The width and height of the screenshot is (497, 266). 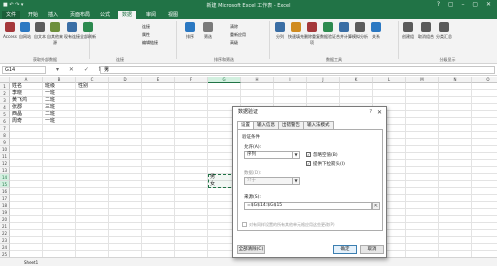 I want to click on properties-item: 属性, so click(x=146, y=35).